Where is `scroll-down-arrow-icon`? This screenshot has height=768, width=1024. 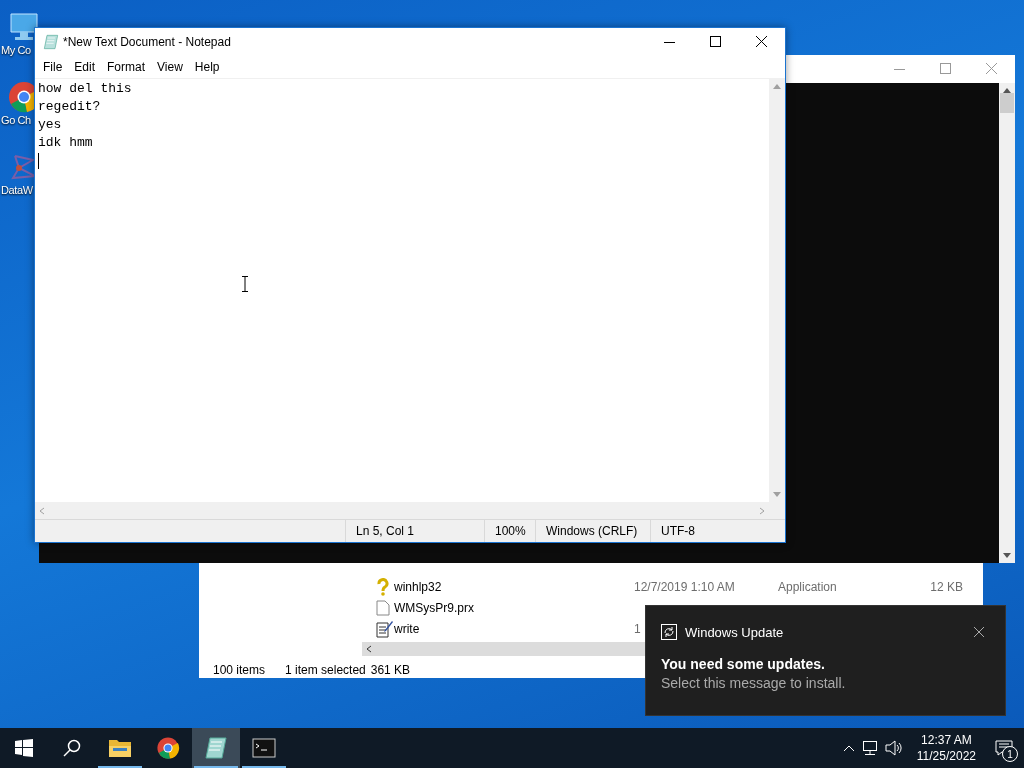
scroll-down-arrow-icon is located at coordinates (1007, 555).